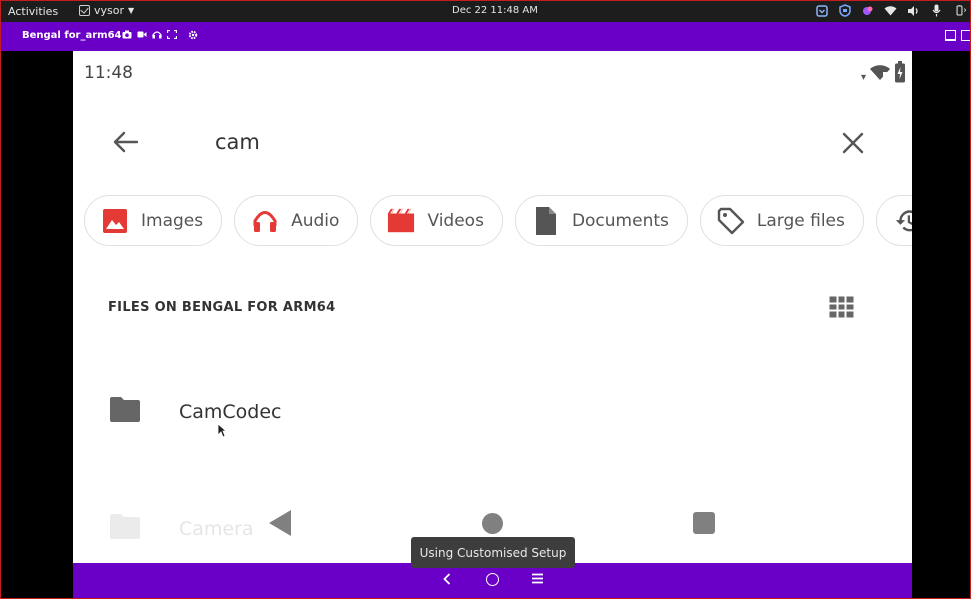 Image resolution: width=971 pixels, height=599 pixels. I want to click on chip-label: Documents, so click(620, 220).